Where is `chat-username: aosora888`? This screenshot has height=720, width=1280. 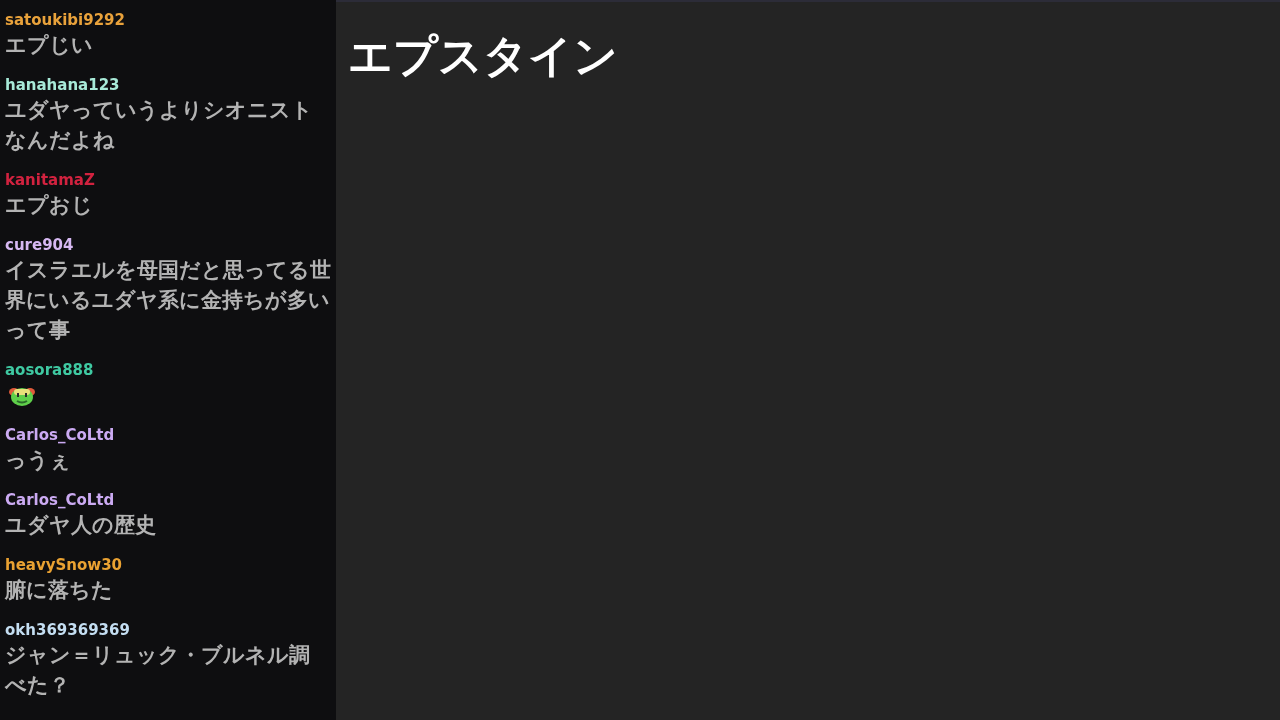 chat-username: aosora888 is located at coordinates (49, 370).